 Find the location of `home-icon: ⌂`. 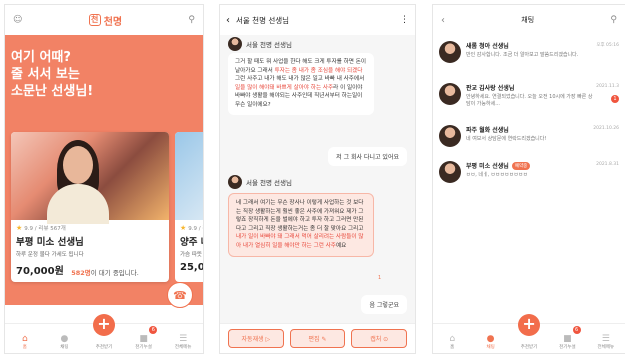

home-icon: ⌂ is located at coordinates (452, 339).